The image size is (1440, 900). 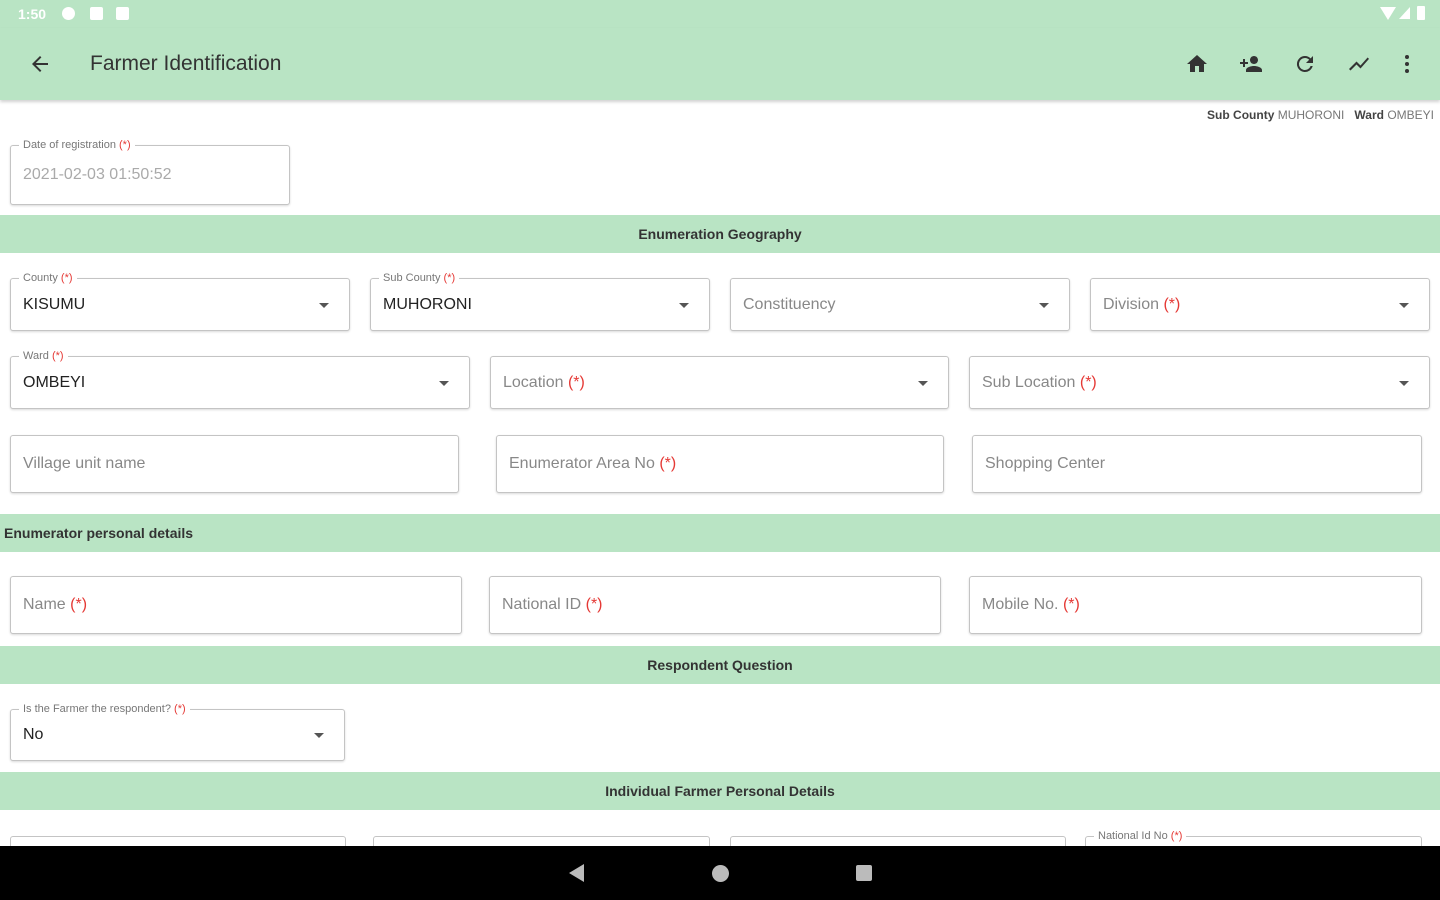 I want to click on refresh-button, so click(x=1305, y=64).